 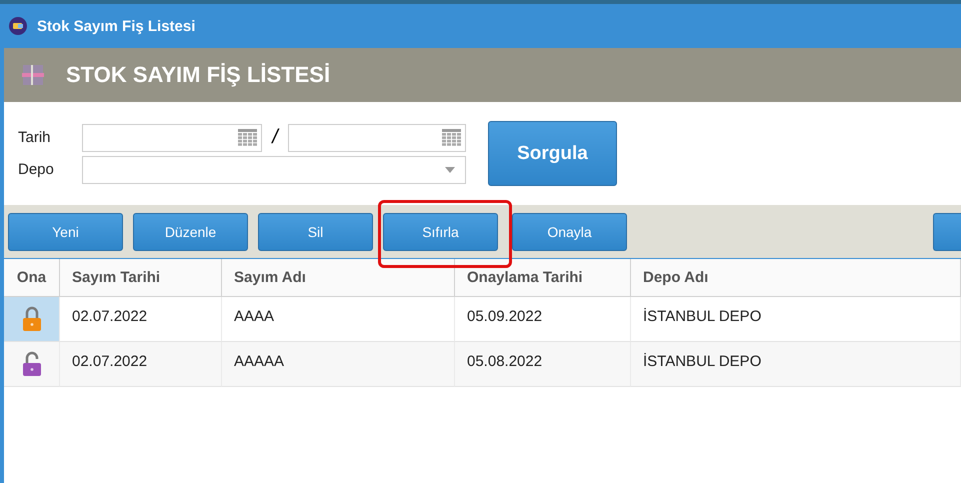 I want to click on toolbar-button: Sil, so click(x=315, y=231).